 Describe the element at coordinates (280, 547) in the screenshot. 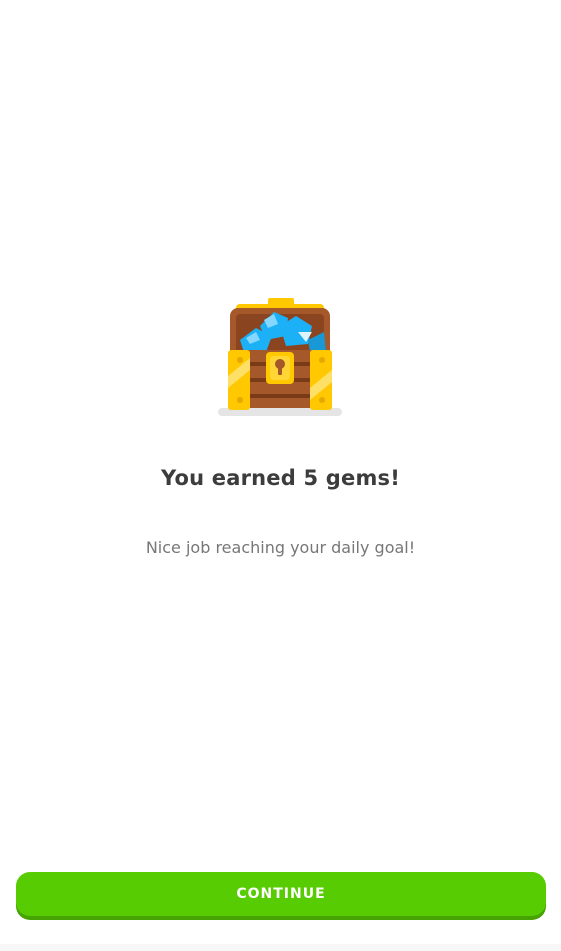

I see `reward-message: Nice job reaching your daily goal!` at that location.